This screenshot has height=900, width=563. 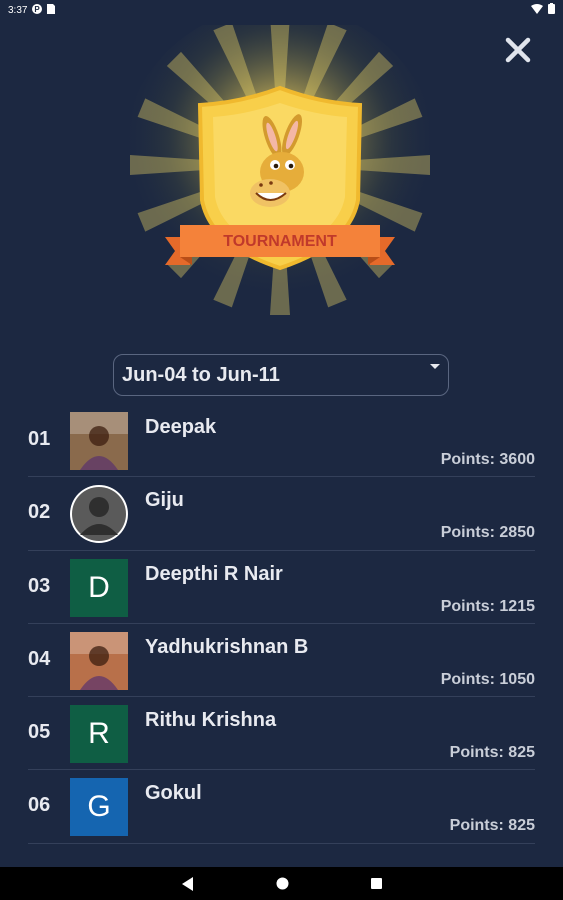 I want to click on player-name: Deepthi R Nair, so click(x=214, y=573).